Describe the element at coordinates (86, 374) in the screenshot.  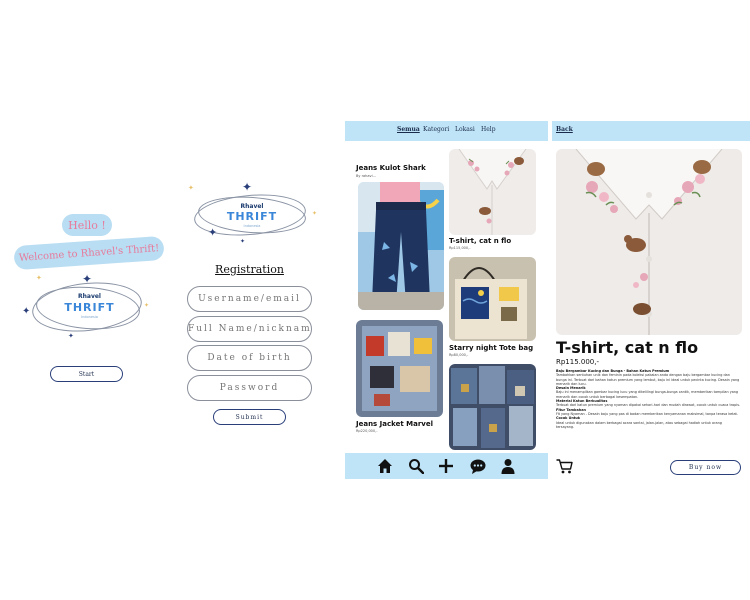
I see `start-button: Start` at that location.